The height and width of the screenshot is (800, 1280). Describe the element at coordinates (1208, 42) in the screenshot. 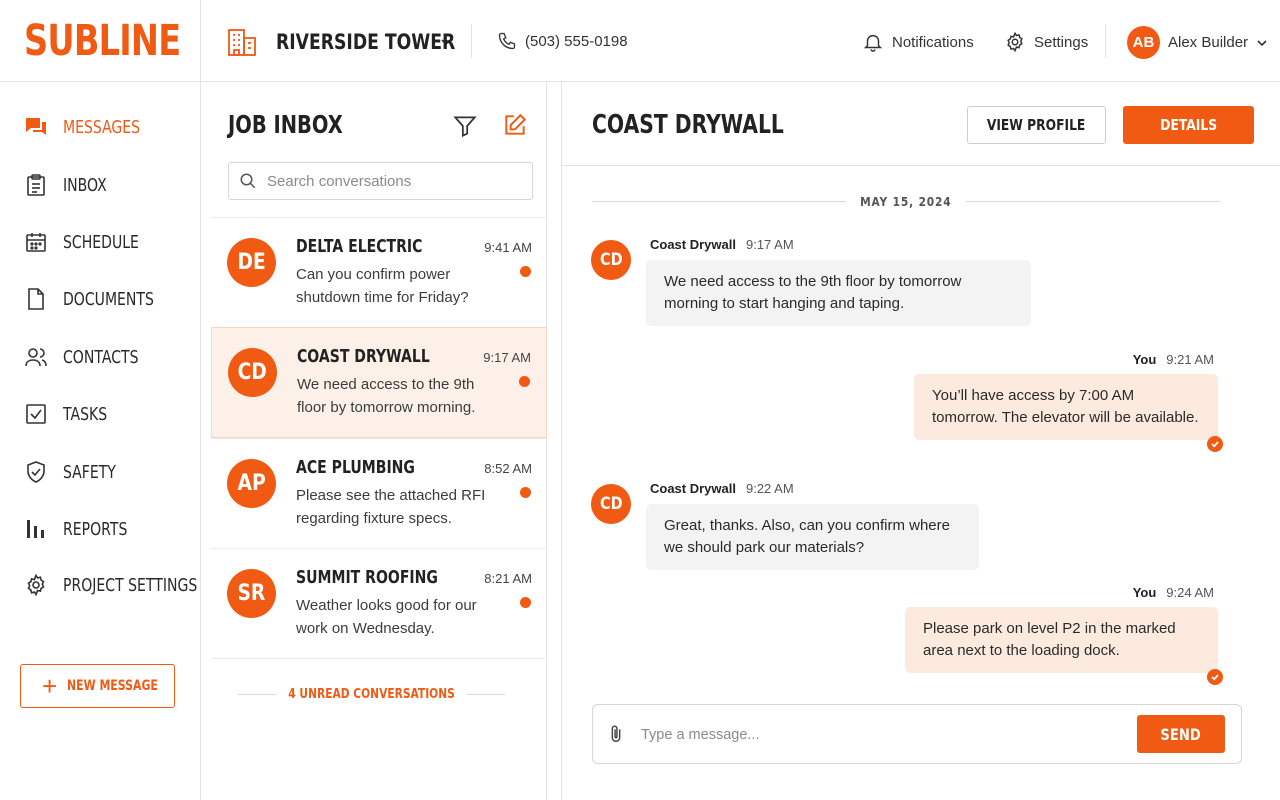

I see `user-name: Alex Builder` at that location.